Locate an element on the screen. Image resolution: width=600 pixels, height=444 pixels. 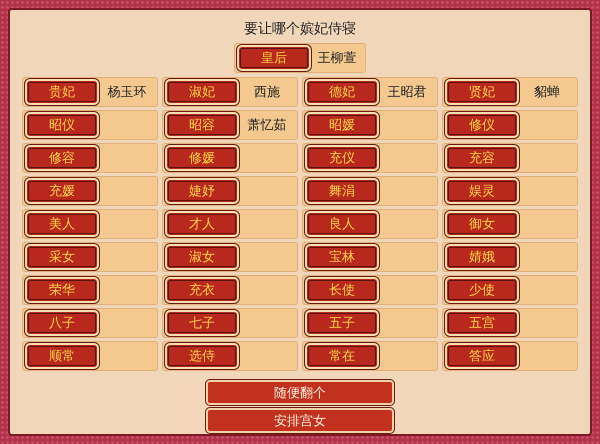
rank-button: 婕妤 is located at coordinates (202, 191).